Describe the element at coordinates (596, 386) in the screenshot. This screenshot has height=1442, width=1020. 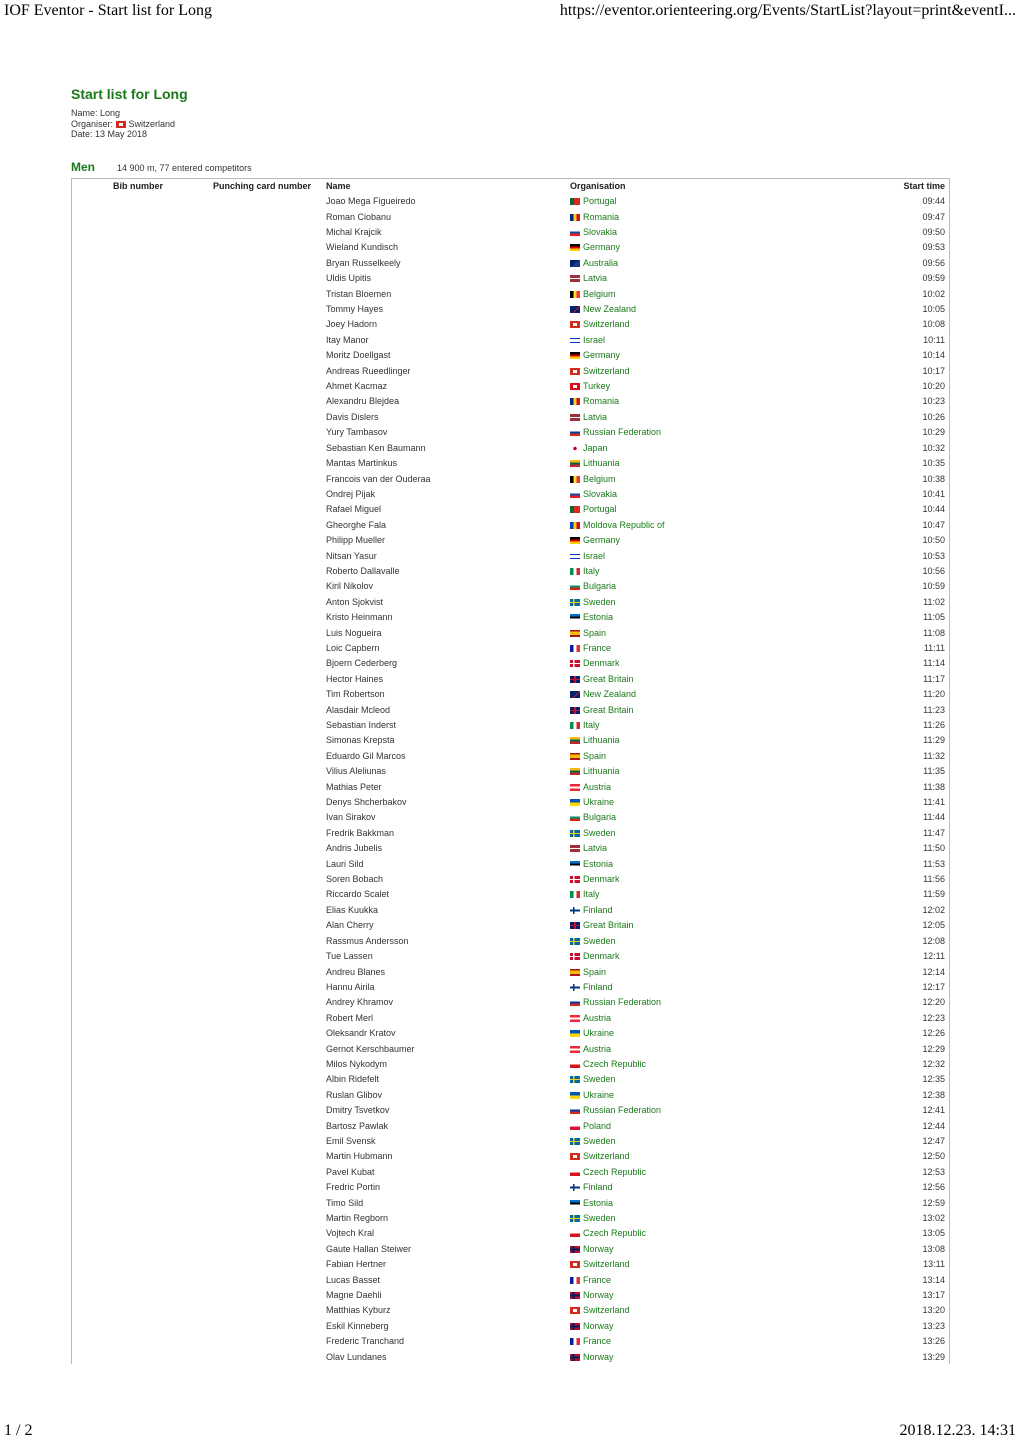
I see `organisation-link: Turkey` at that location.